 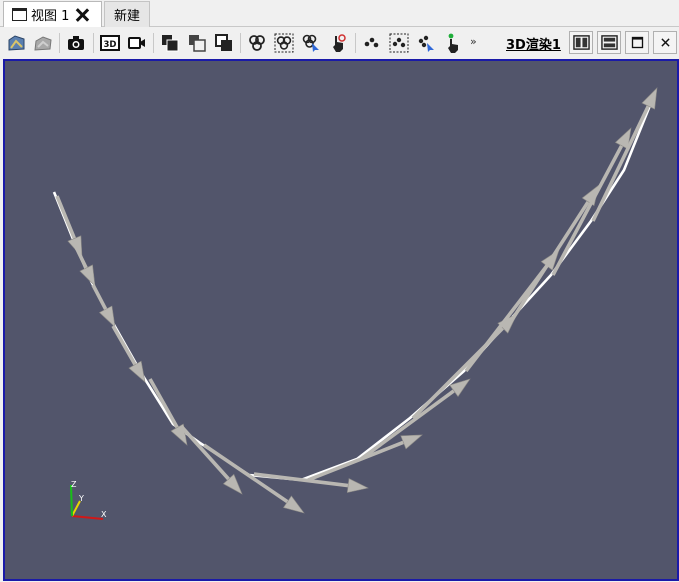 I want to click on maximize-icon, so click(x=637, y=42).